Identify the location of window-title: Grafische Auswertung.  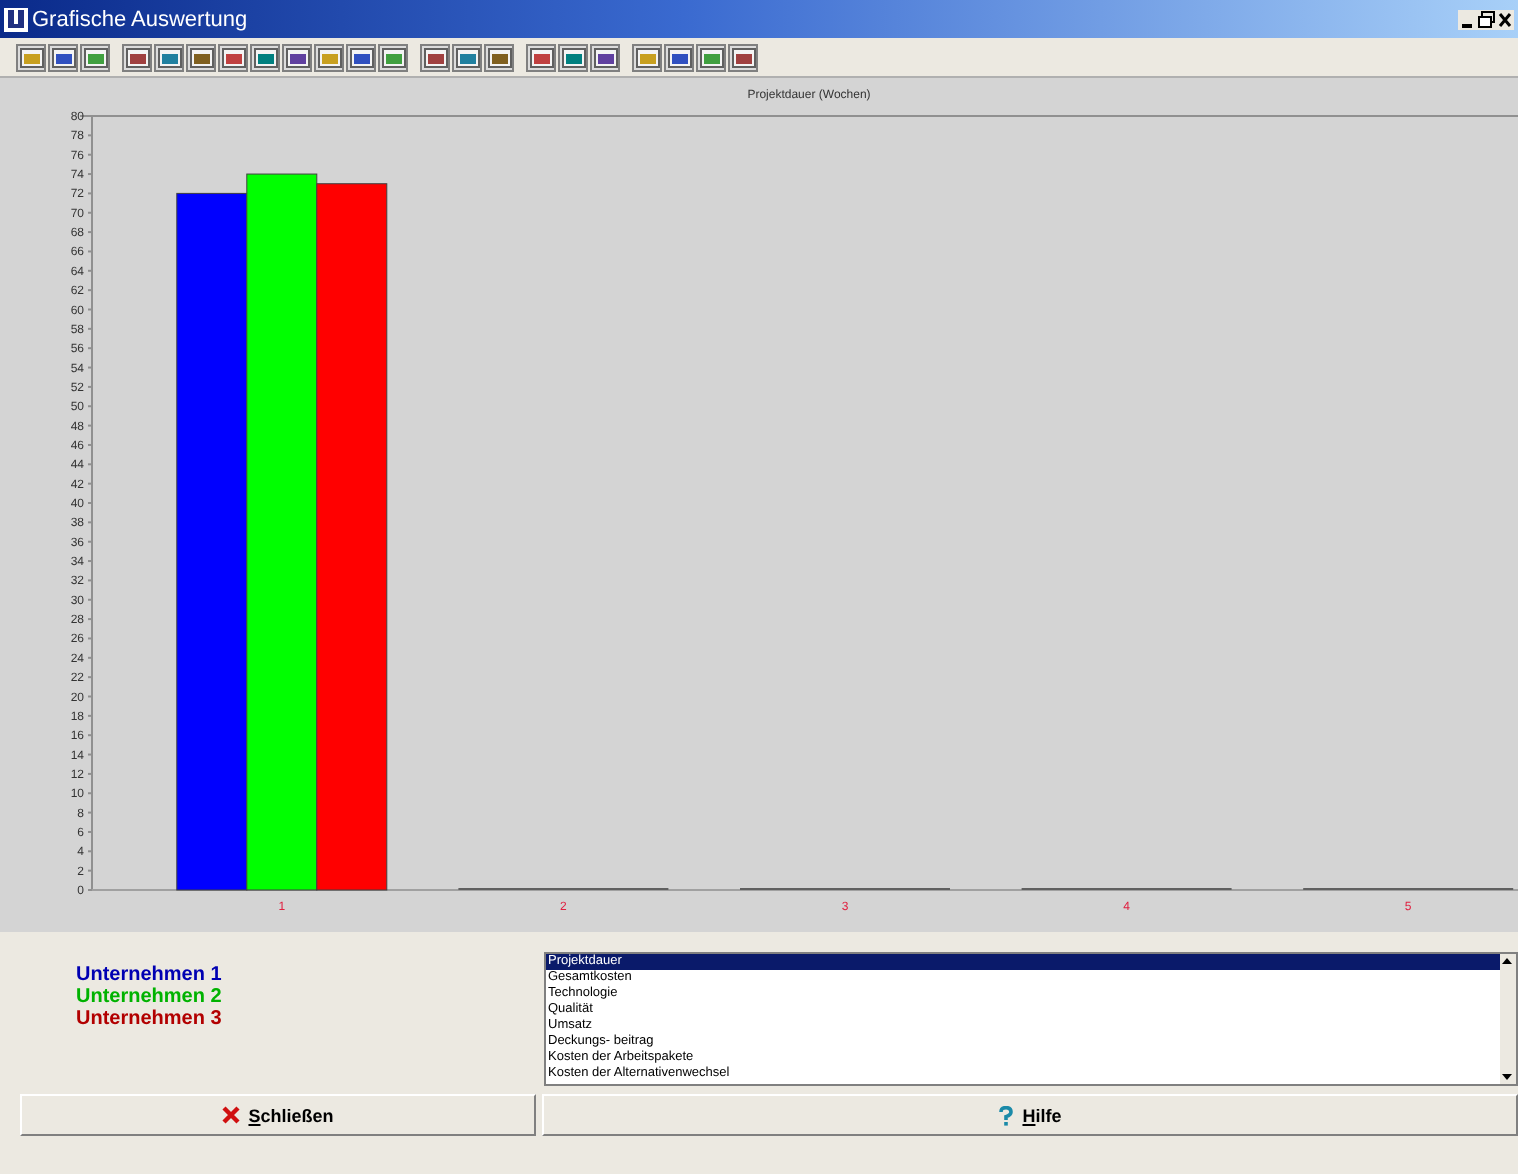
(140, 19).